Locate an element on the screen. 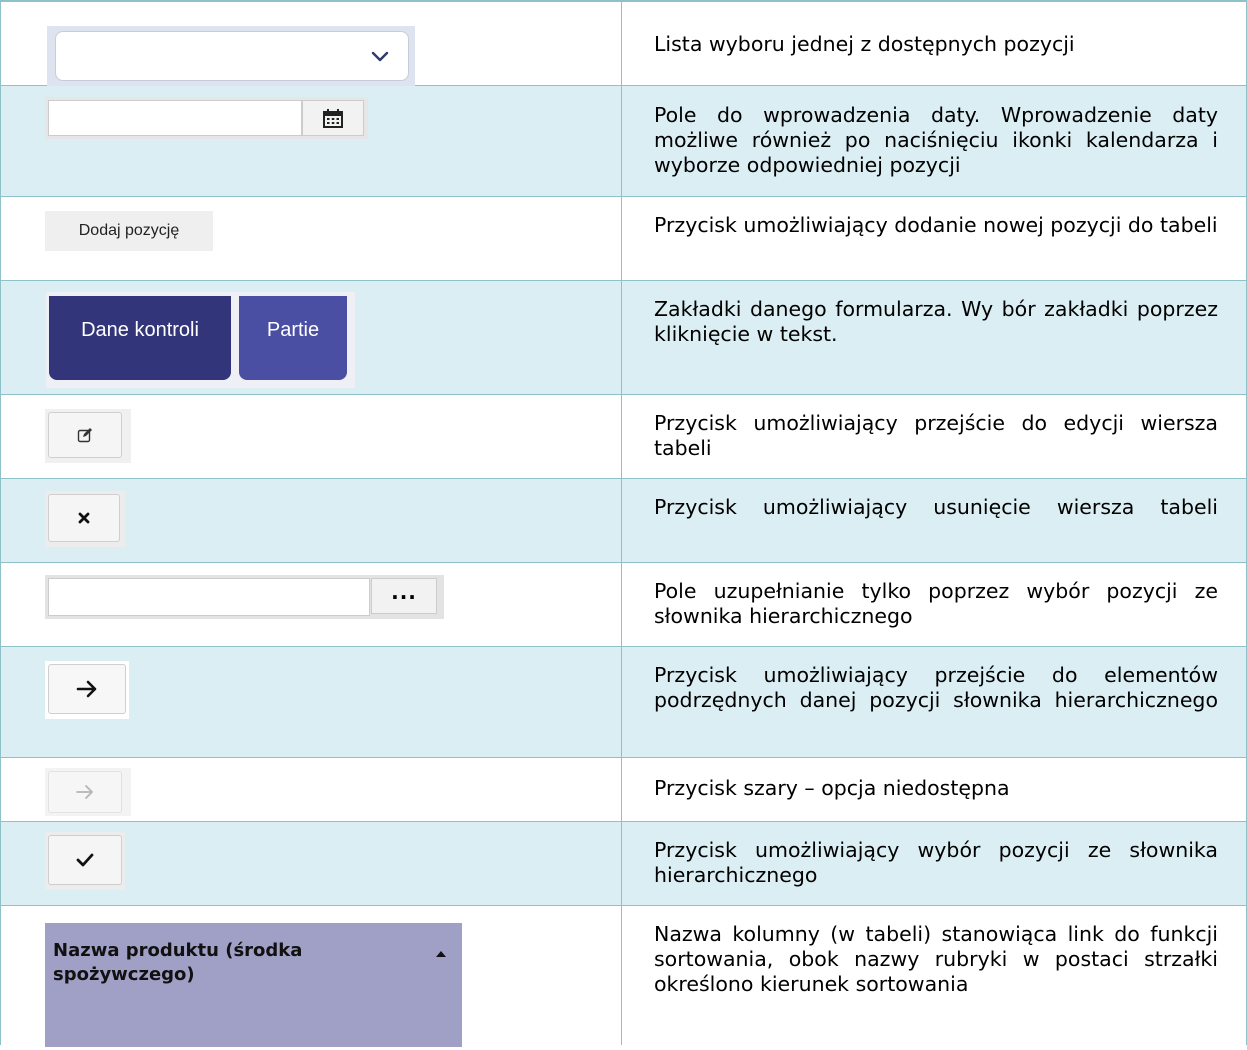 This screenshot has height=1050, width=1247. widget-cell: Dodaj pozycję is located at coordinates (311, 237).